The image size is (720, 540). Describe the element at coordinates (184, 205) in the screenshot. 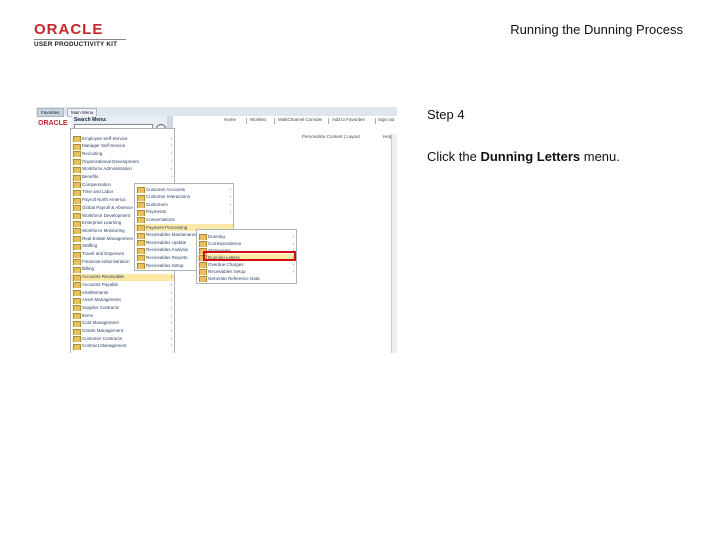

I see `ar-menu-item: Customers ›` at that location.